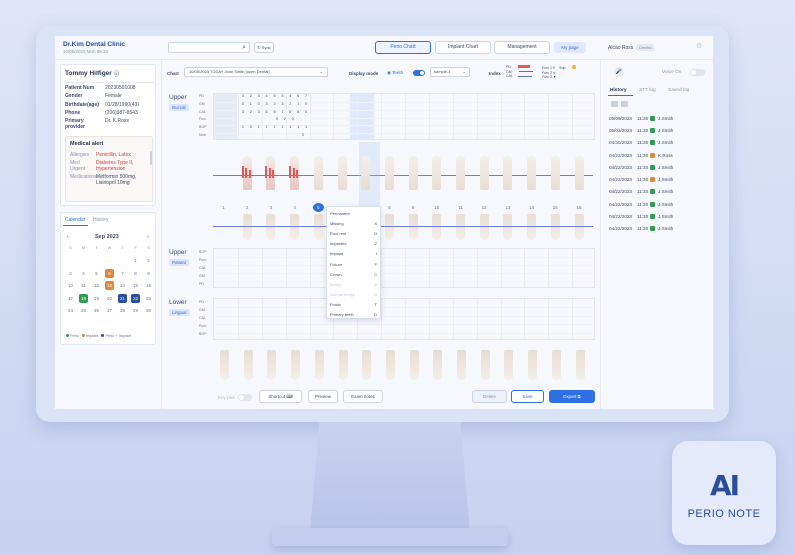  What do you see at coordinates (122, 299) in the screenshot?
I see `calendar-day: 21` at bounding box center [122, 299].